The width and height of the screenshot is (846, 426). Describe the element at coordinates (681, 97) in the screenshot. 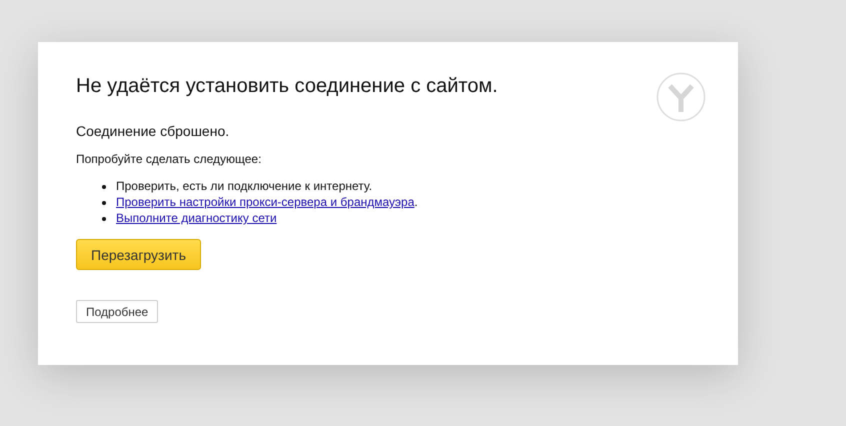

I see `browser-logo-icon` at that location.